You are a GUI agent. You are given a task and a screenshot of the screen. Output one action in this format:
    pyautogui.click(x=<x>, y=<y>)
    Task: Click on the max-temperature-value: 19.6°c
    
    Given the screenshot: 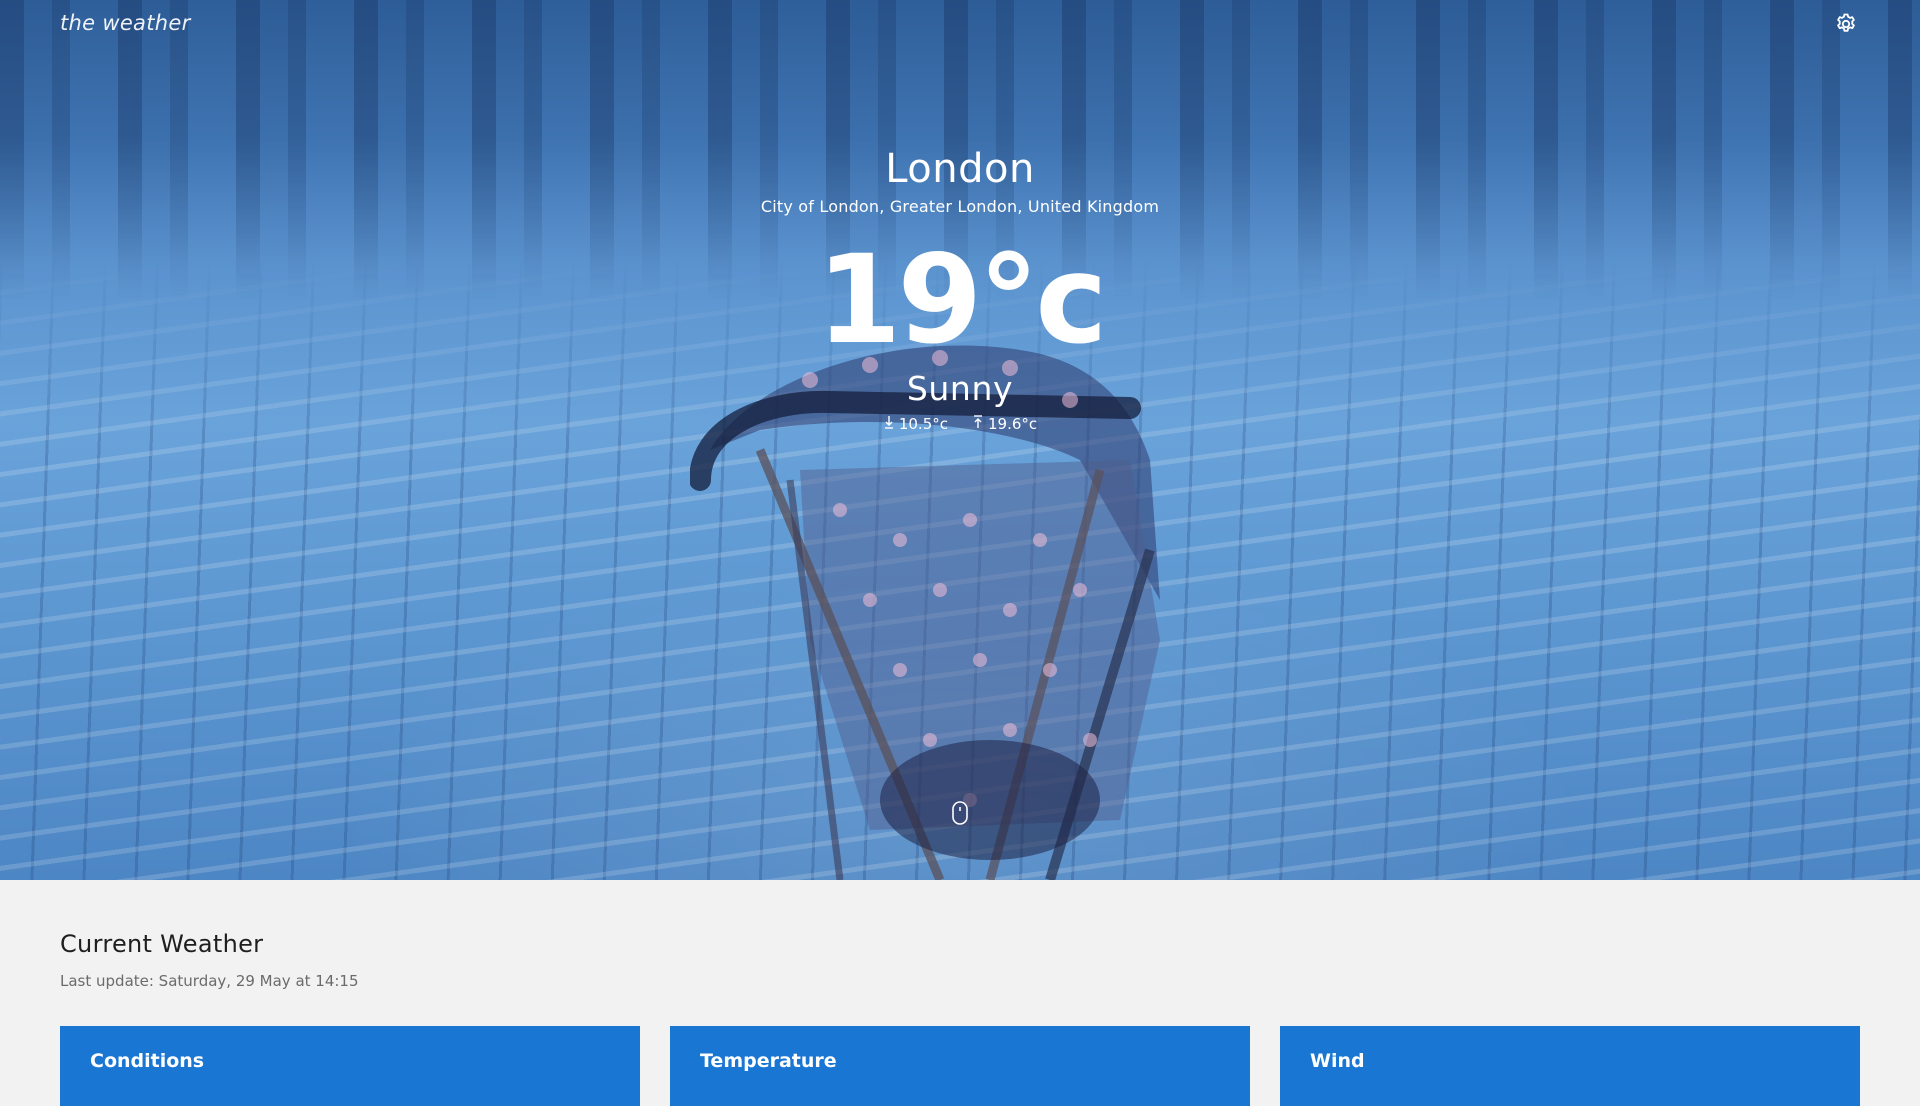 What is the action you would take?
    pyautogui.click(x=1013, y=424)
    